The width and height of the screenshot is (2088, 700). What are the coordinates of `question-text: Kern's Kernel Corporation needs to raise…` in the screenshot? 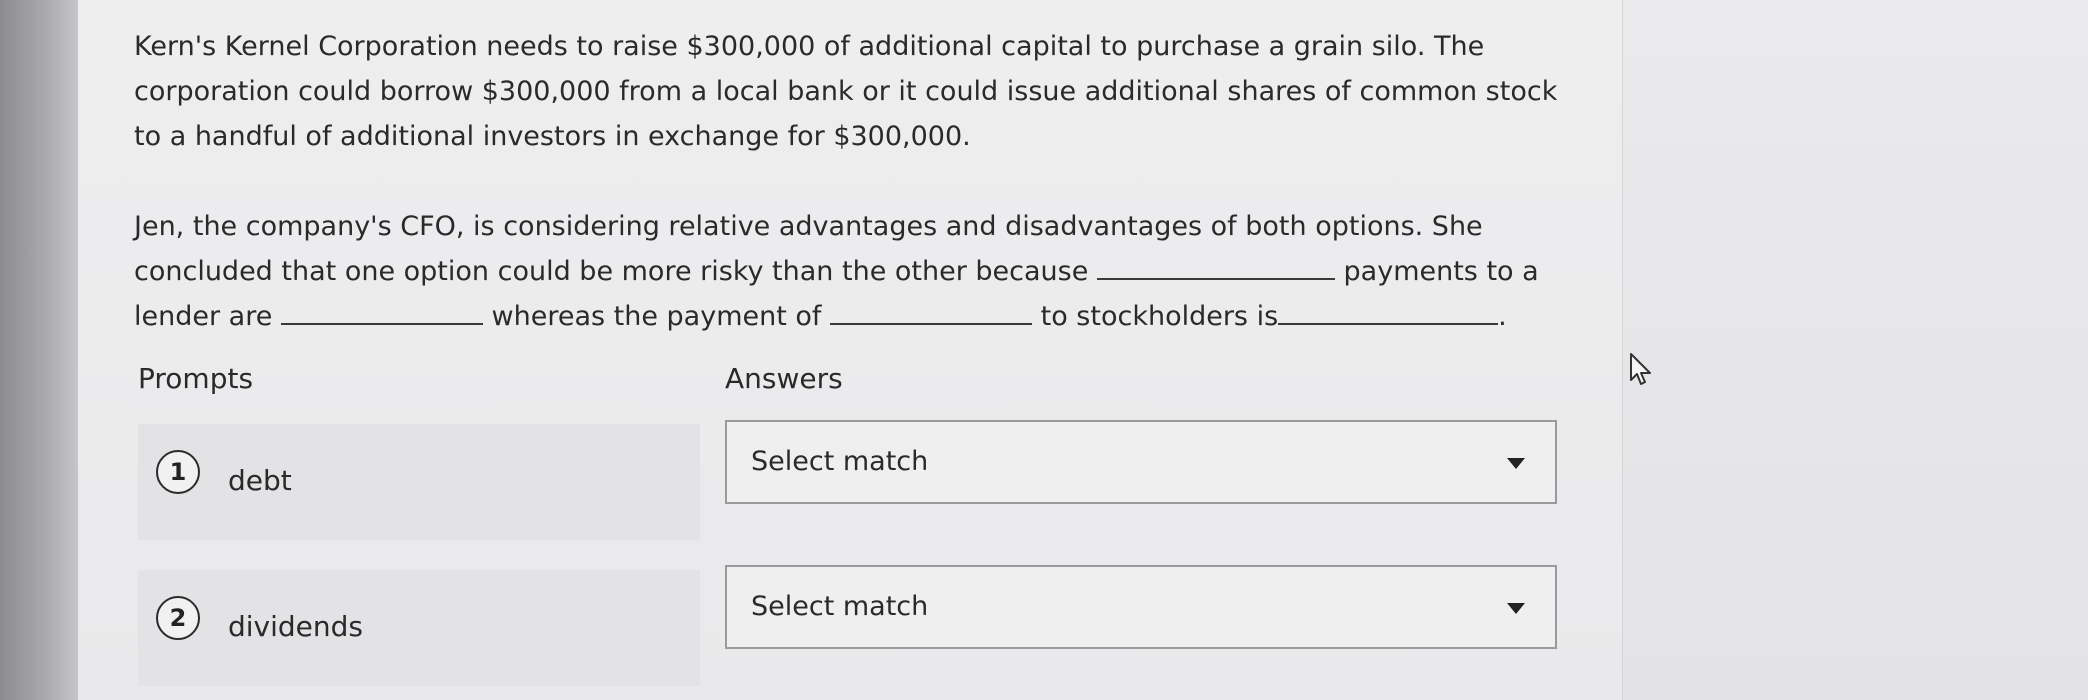 It's located at (846, 91).